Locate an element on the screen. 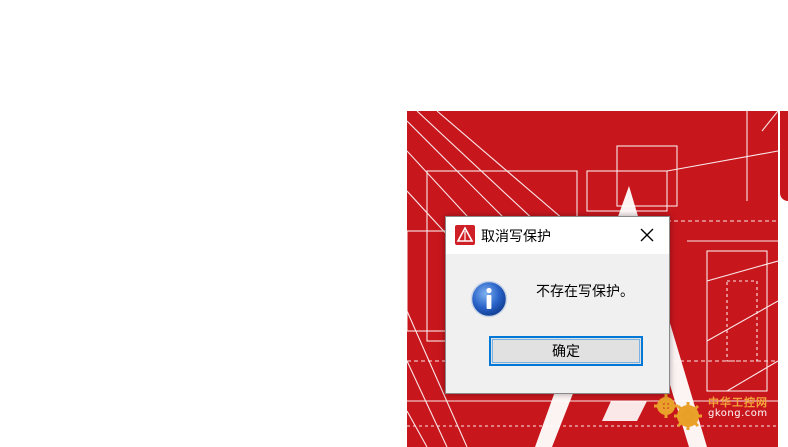  dialog-titlebar: 取消写保护 is located at coordinates (557, 235).